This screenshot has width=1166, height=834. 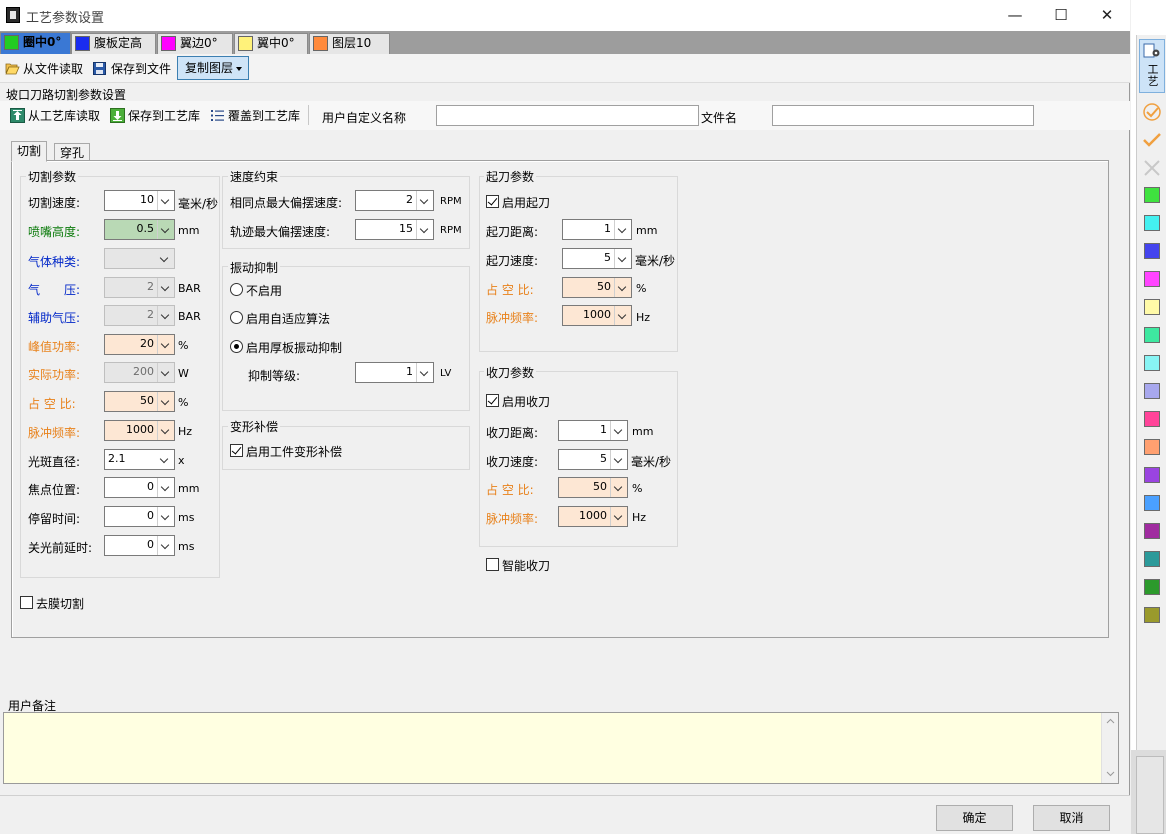 I want to click on vibration-option-1-radio, so click(x=236, y=317).